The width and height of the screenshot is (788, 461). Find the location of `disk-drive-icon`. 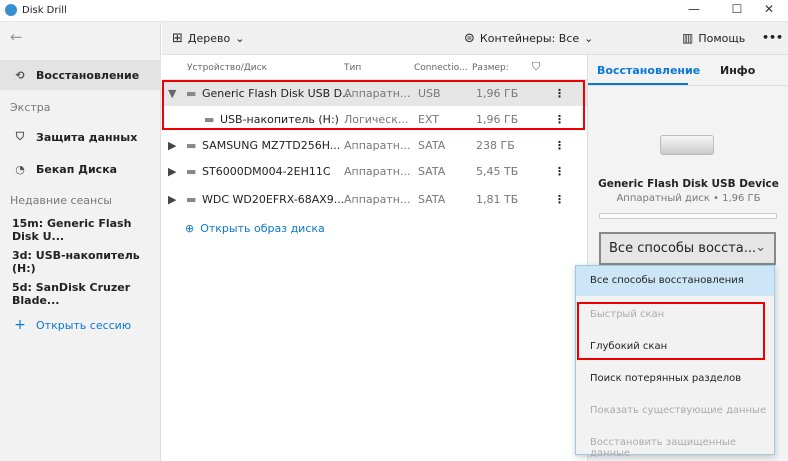

disk-drive-icon is located at coordinates (687, 145).